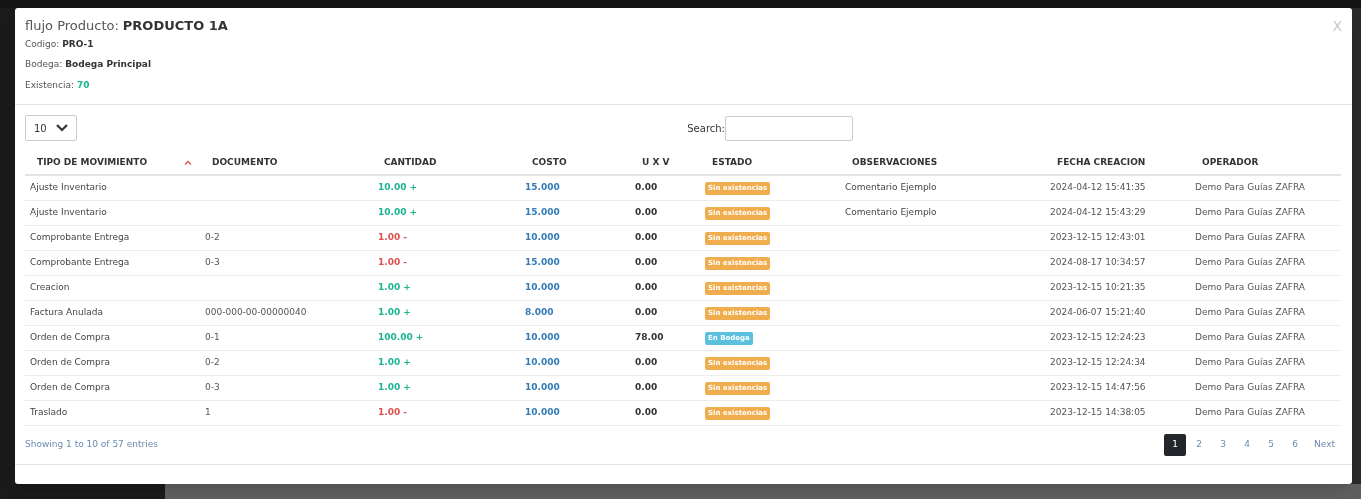  Describe the element at coordinates (72, 26) in the screenshot. I see `dialog-title-label: flujo Producto:` at that location.